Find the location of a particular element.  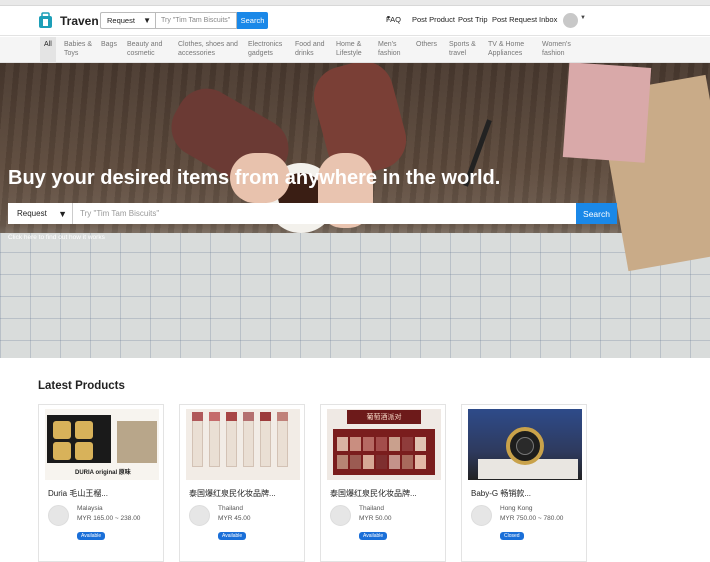

category-food: Food and drinks is located at coordinates (312, 49).